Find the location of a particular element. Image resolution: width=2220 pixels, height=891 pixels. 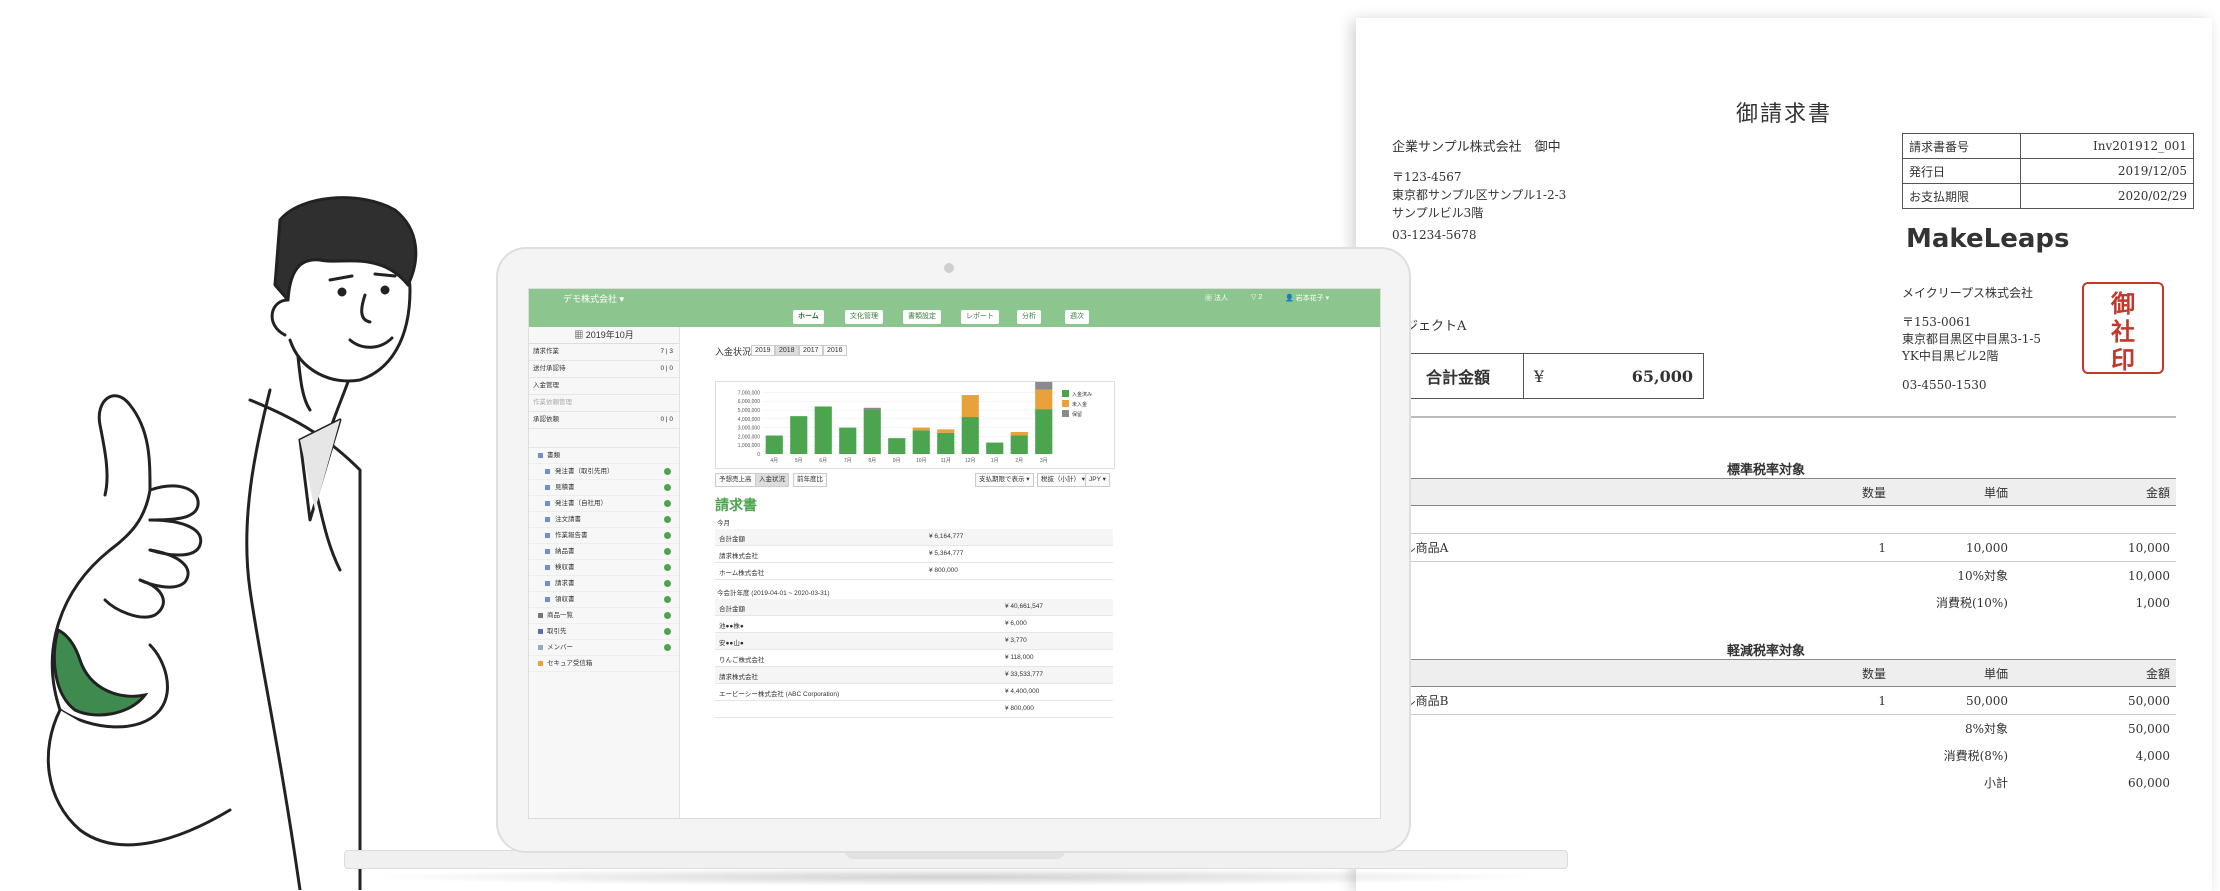

tab-home: ホーム is located at coordinates (808, 317).